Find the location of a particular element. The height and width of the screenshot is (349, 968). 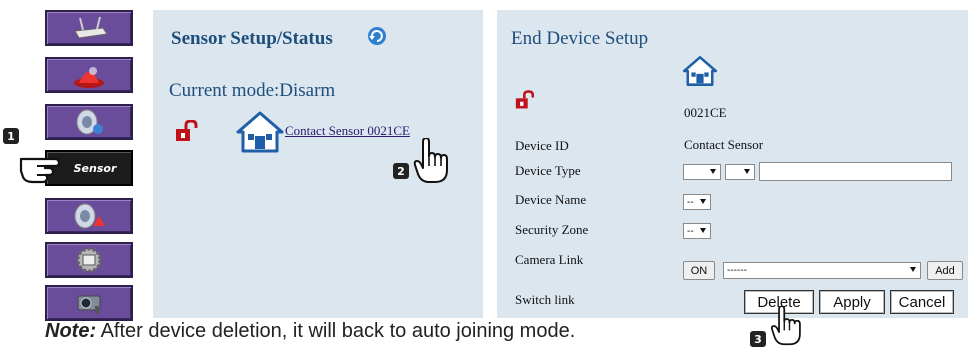

apply-button: Apply is located at coordinates (852, 302).